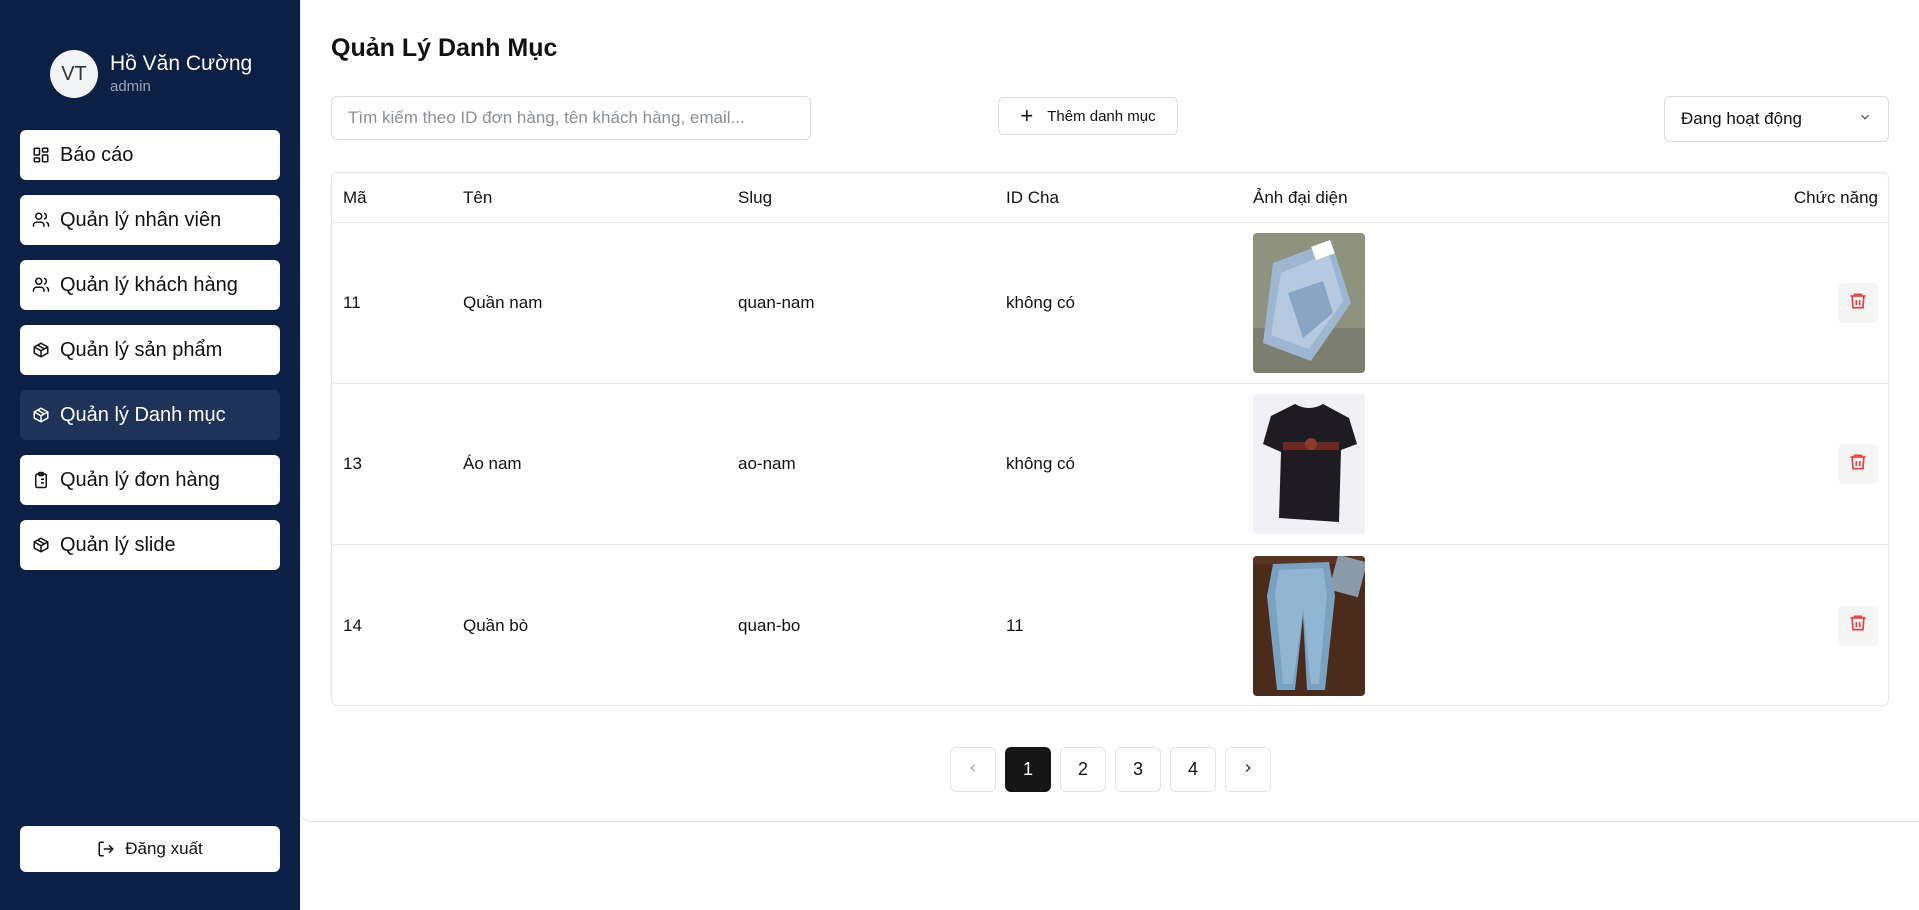 The width and height of the screenshot is (1919, 910). Describe the element at coordinates (164, 848) in the screenshot. I see `logout-label: Đăng xuất` at that location.